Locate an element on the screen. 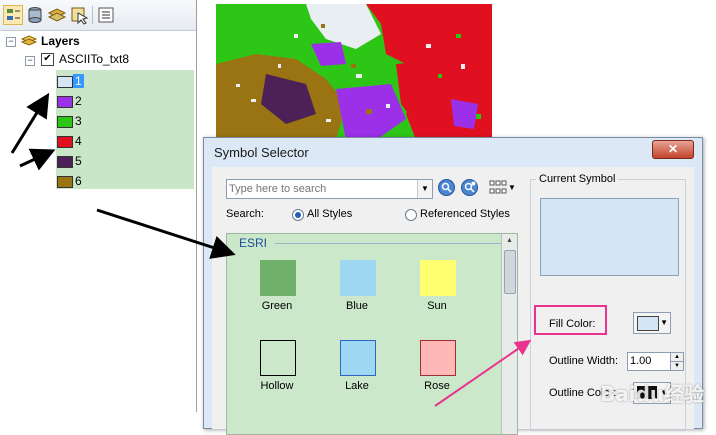 The image size is (716, 435). search-input is located at coordinates (319, 188).